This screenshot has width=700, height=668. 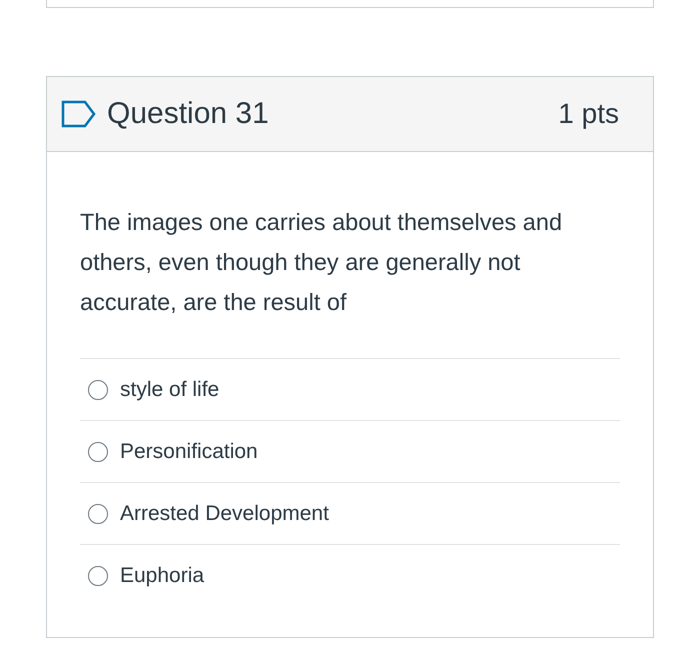 I want to click on answer-label: Arrested Development, so click(x=224, y=514).